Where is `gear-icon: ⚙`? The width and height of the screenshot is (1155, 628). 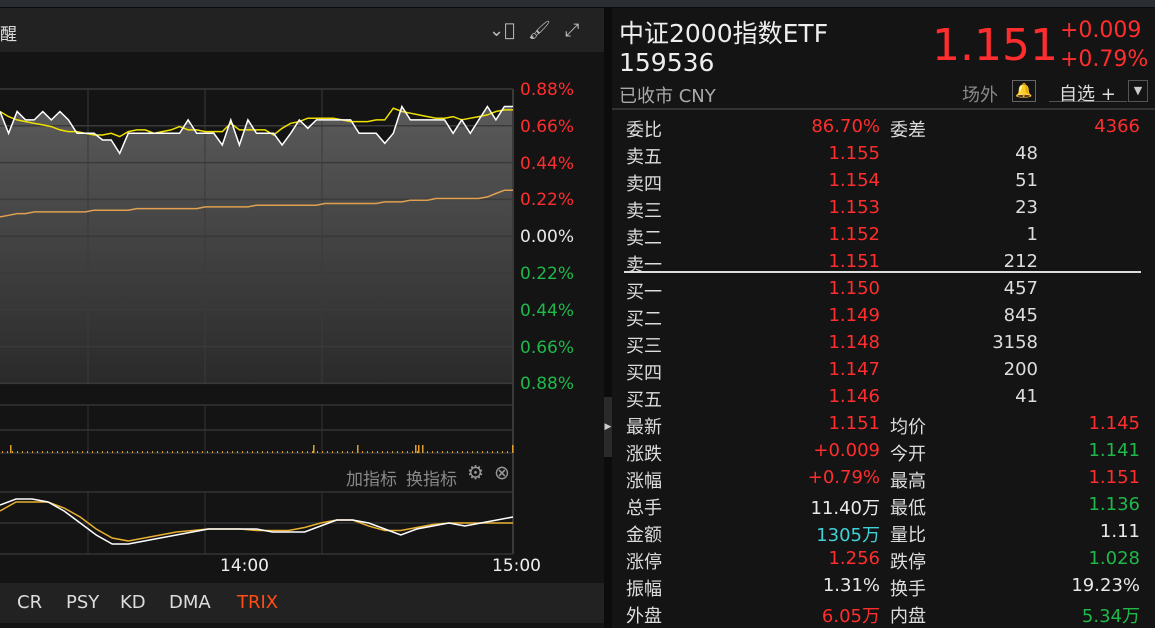 gear-icon: ⚙ is located at coordinates (475, 473).